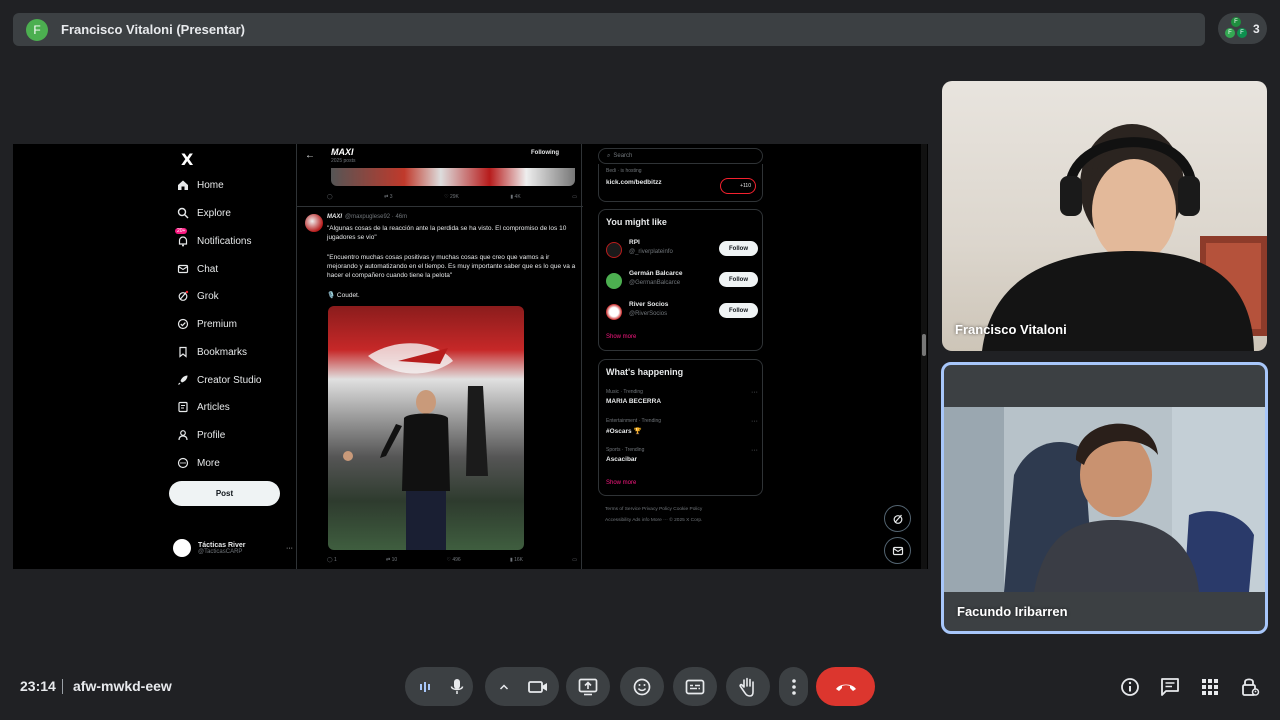 Image resolution: width=1280 pixels, height=720 pixels. I want to click on tweet-photo, so click(426, 428).